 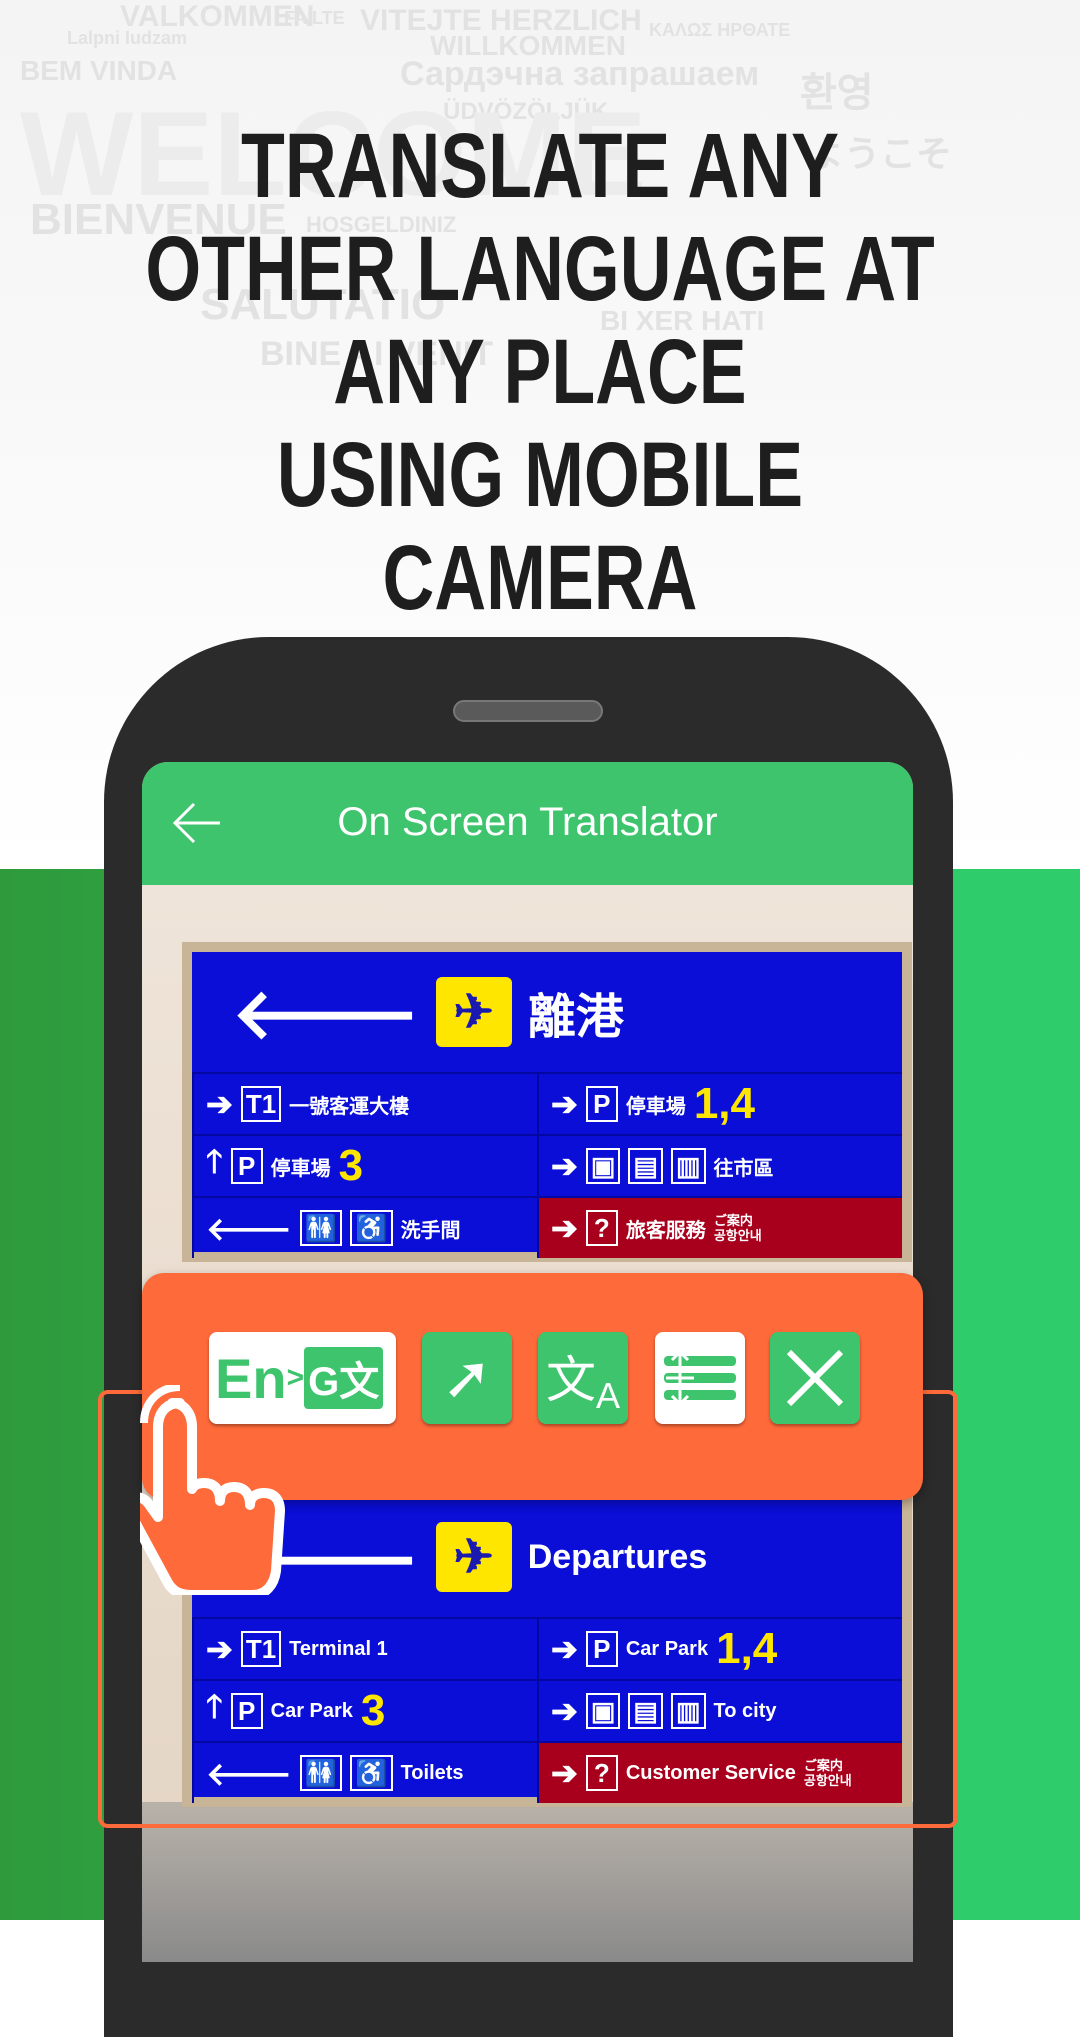 I want to click on sign-box-icon: T1, so click(x=261, y=1104).